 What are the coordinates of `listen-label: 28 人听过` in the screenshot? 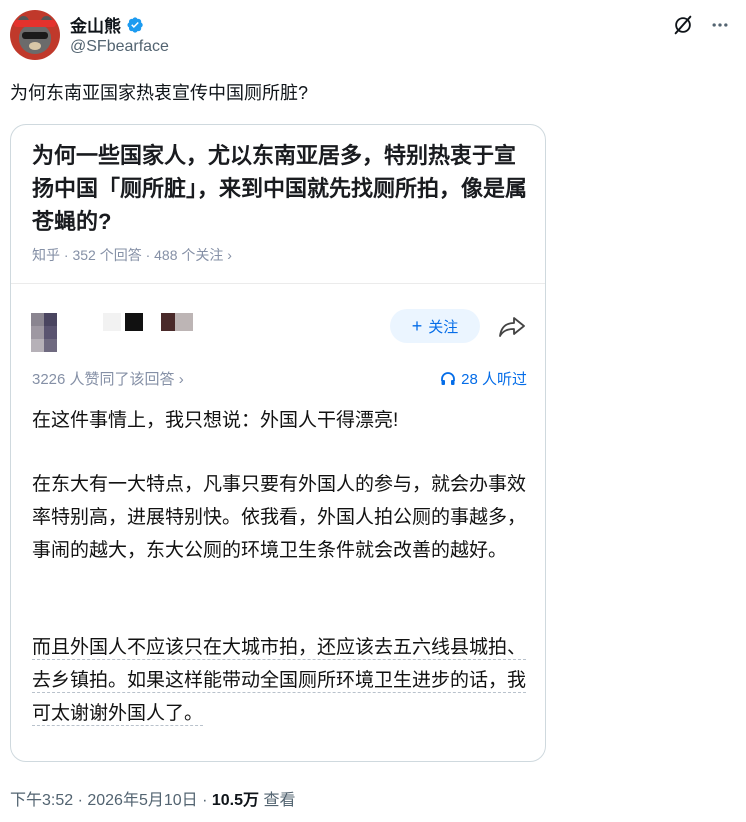 It's located at (494, 379).